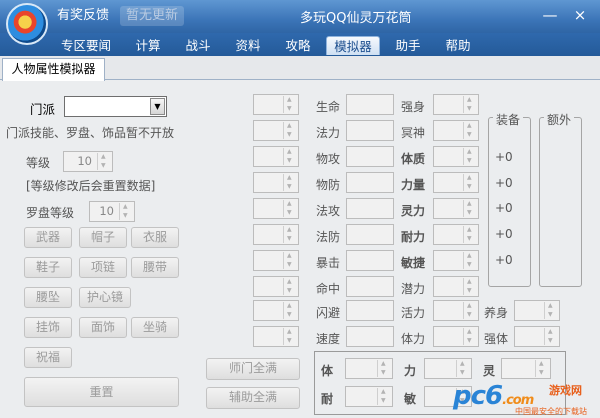 The width and height of the screenshot is (600, 418). I want to click on power-stepper, so click(448, 368).